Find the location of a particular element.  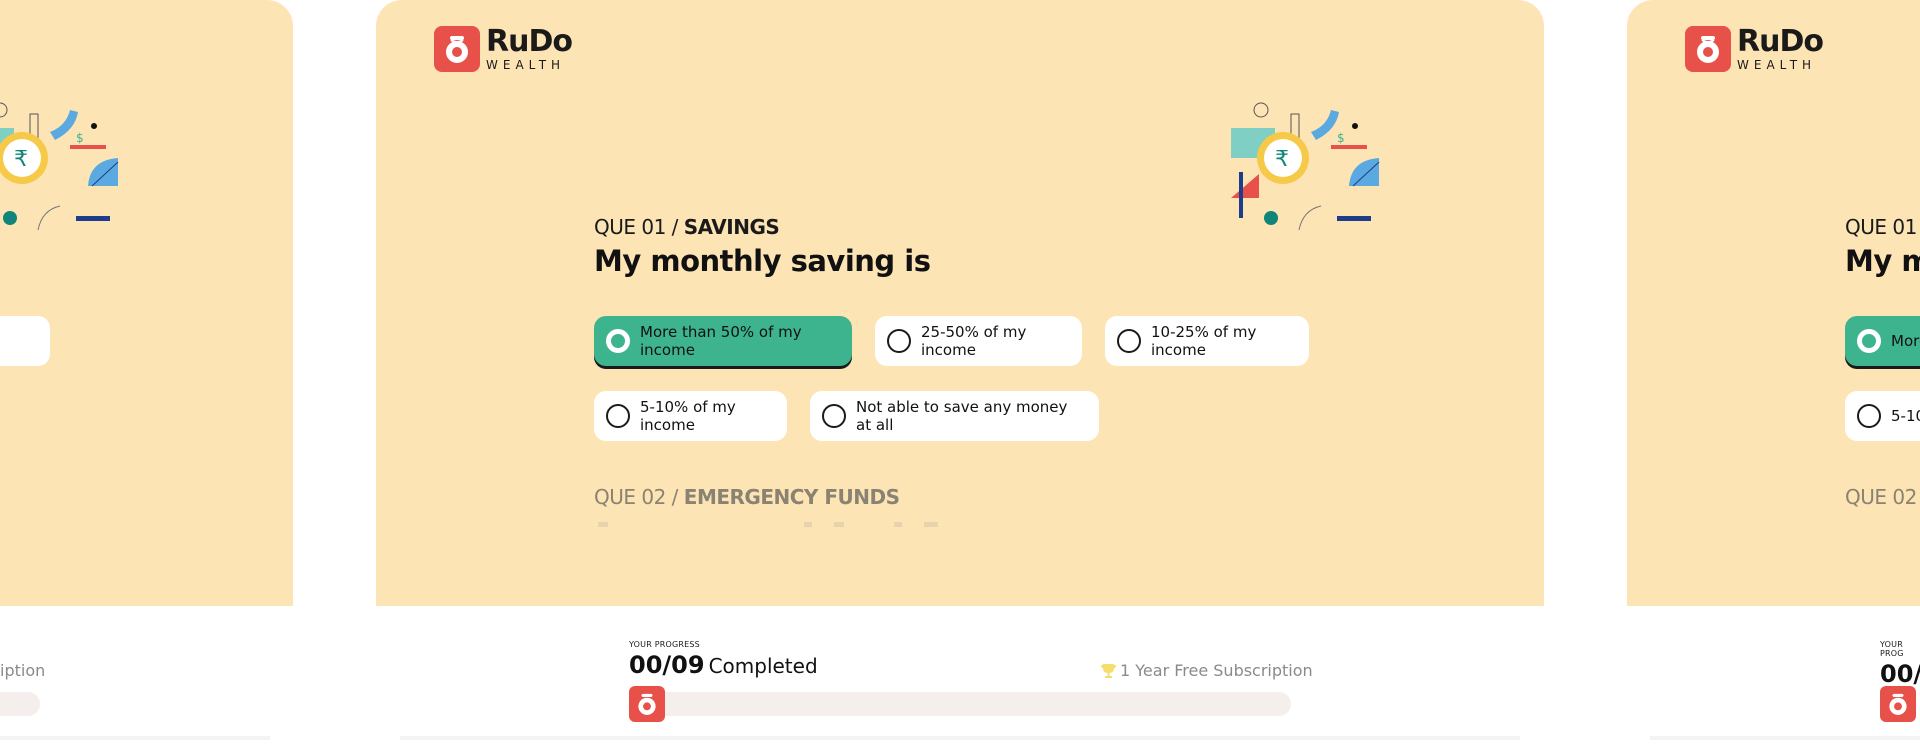

option-no-savings: Not able to save any money at all is located at coordinates (954, 416).